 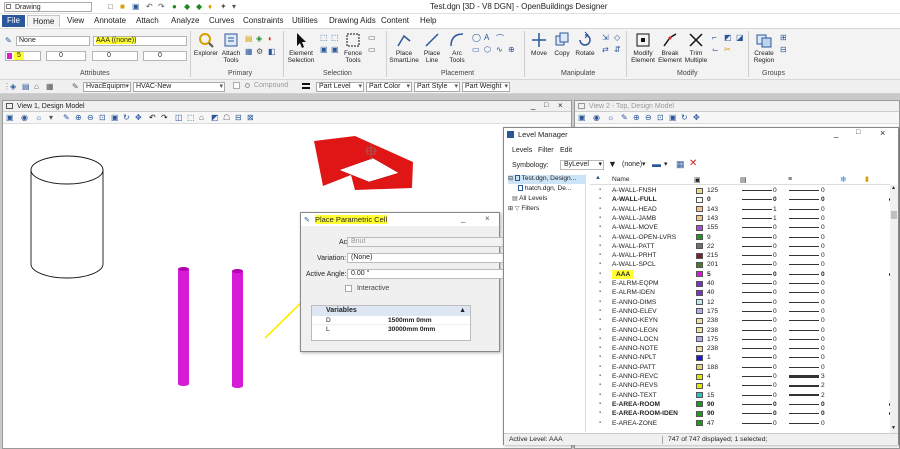 What do you see at coordinates (462, 311) in the screenshot?
I see `chevron-up-icon: ▲` at bounding box center [462, 311].